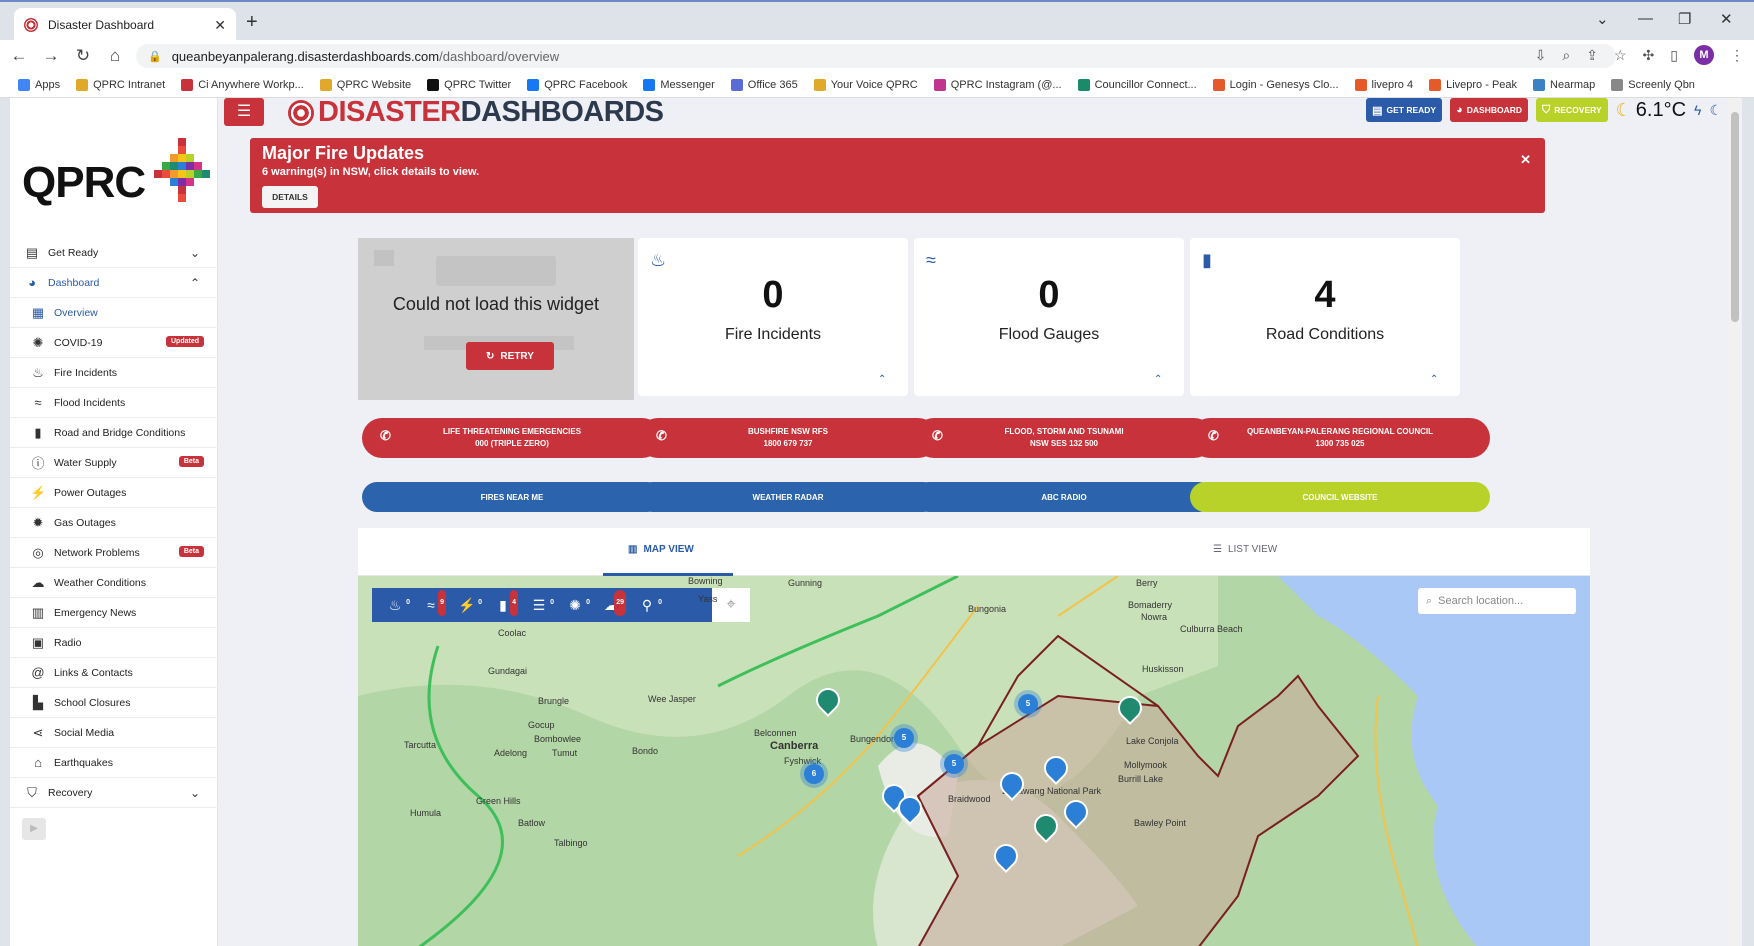 This screenshot has width=1754, height=946. What do you see at coordinates (114, 763) in the screenshot?
I see `sidebar-item-earthquakes: ⌂ Earthquakes` at bounding box center [114, 763].